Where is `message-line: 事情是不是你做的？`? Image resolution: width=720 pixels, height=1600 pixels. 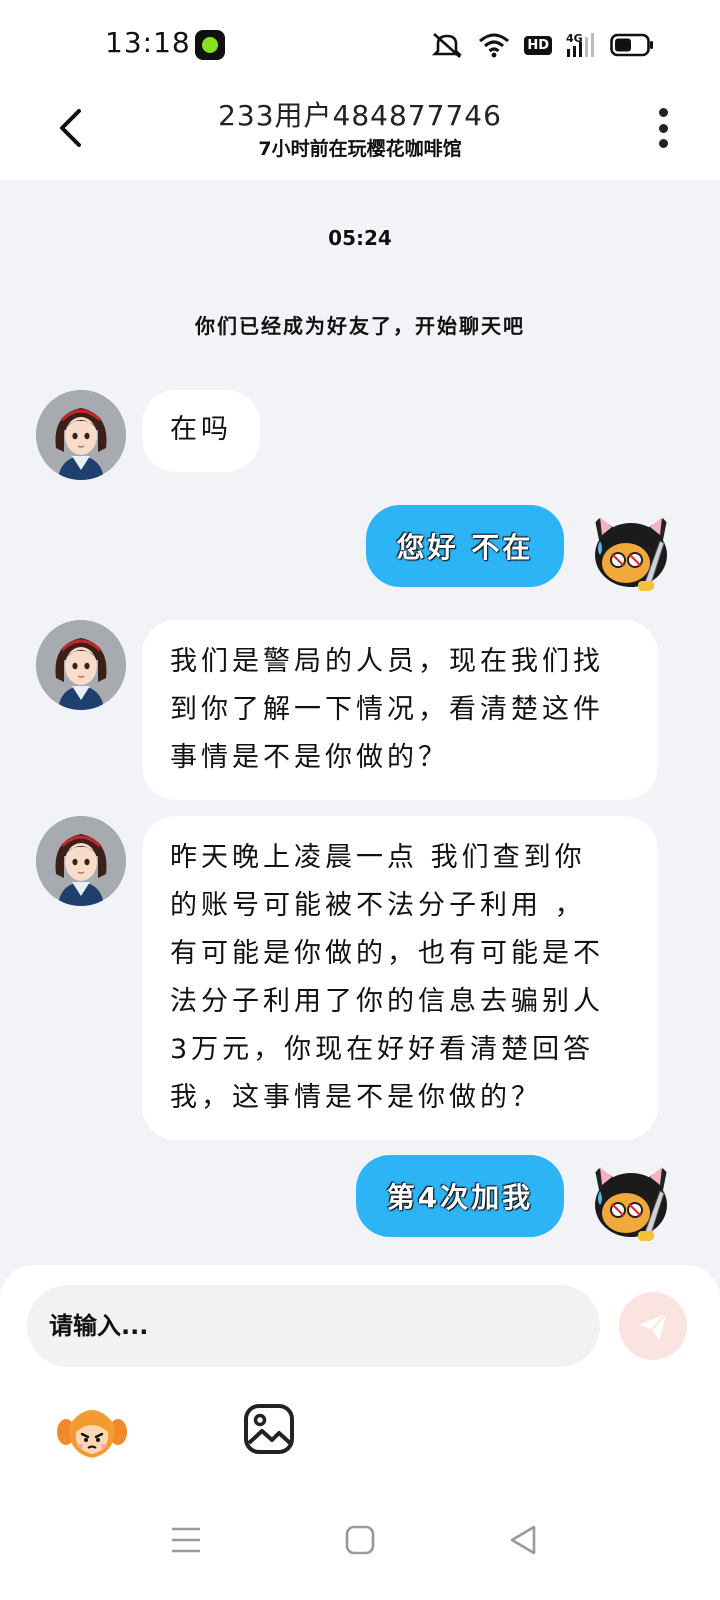
message-line: 事情是不是你做的？ is located at coordinates (309, 757).